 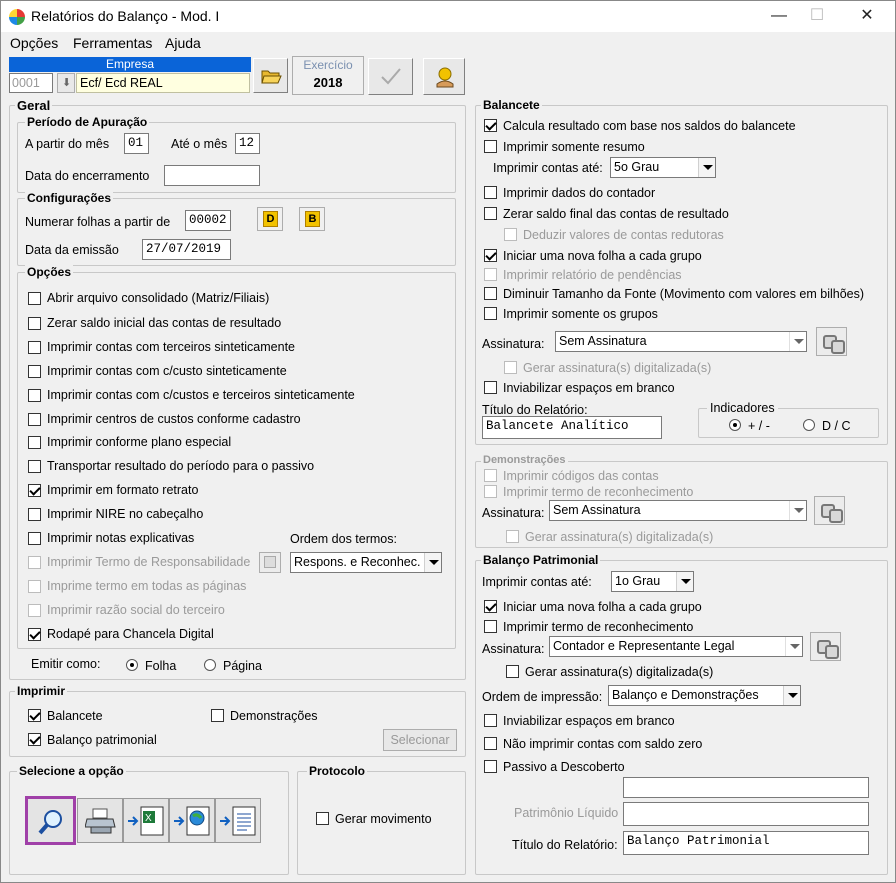 What do you see at coordinates (548, 168) in the screenshot?
I see `balancete-contas-label: Imprimir contas até:` at bounding box center [548, 168].